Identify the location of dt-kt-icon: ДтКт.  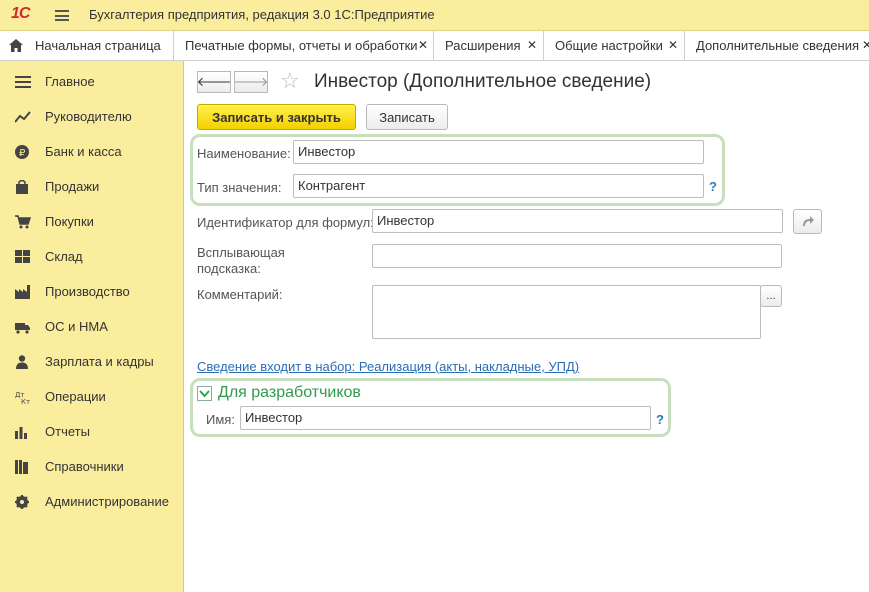
(22, 397).